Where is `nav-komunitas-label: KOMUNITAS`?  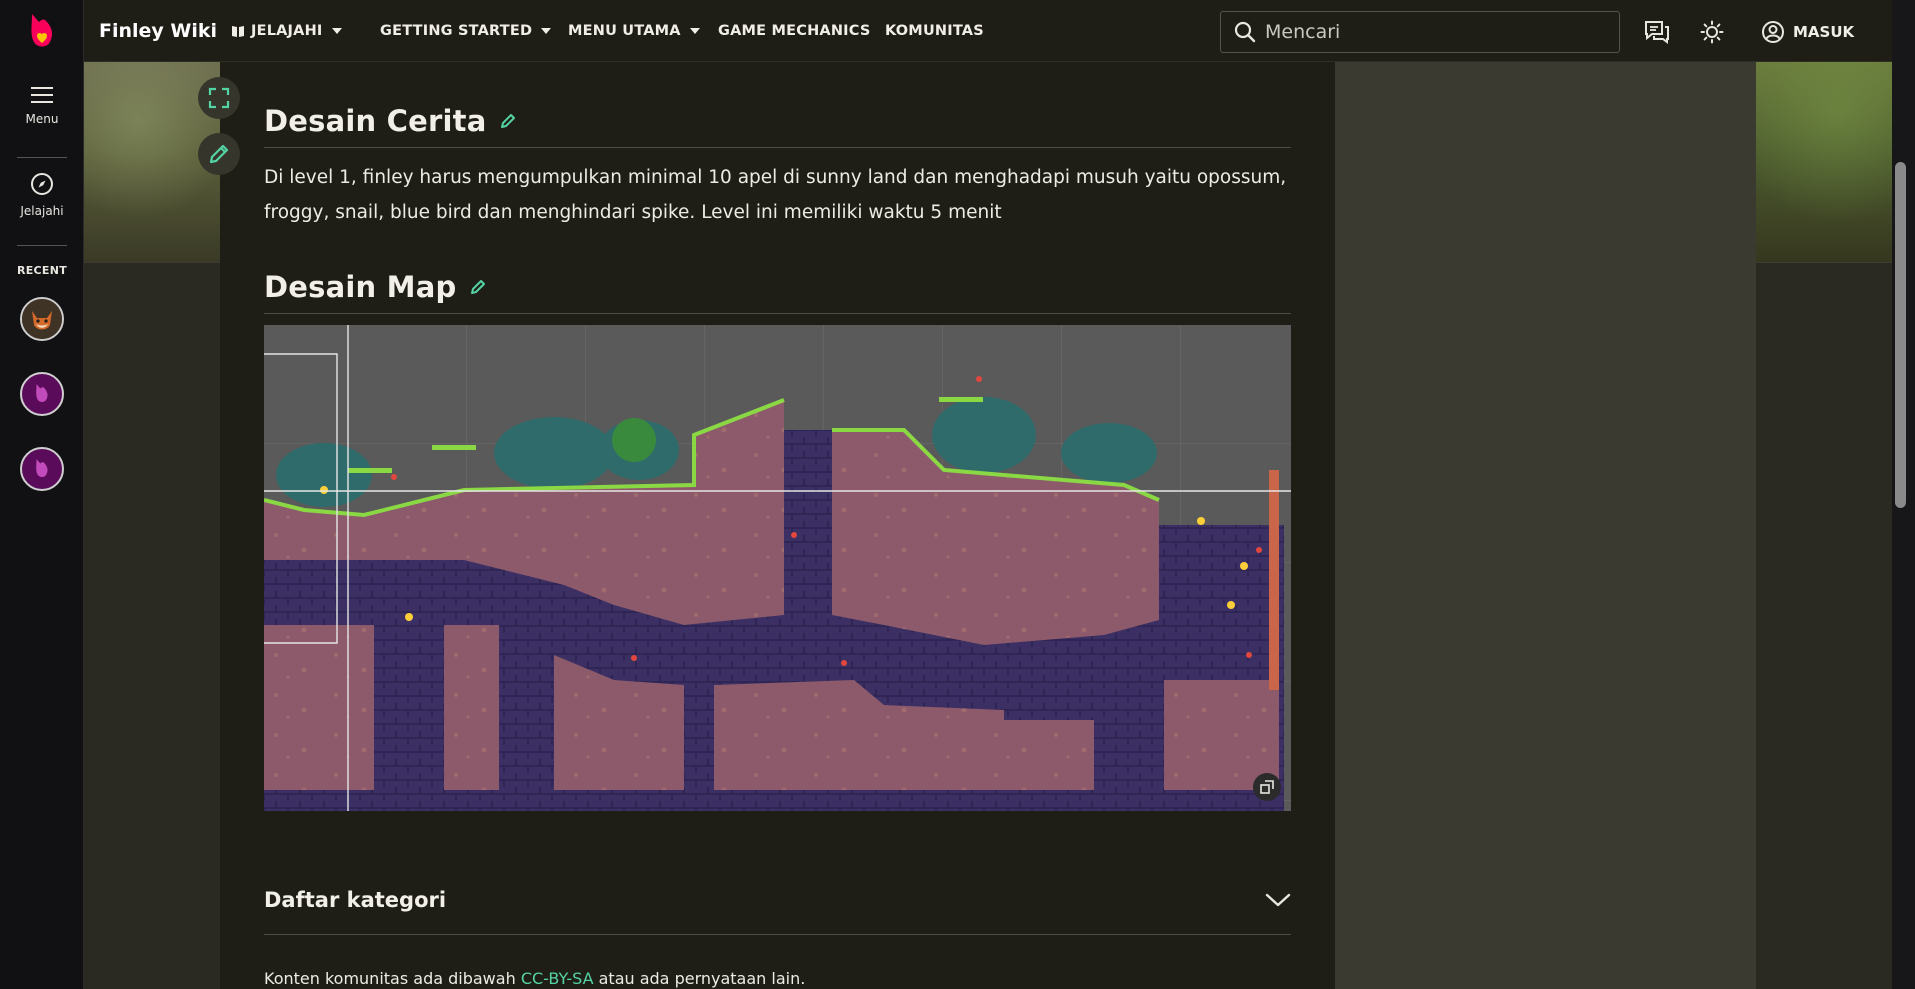
nav-komunitas-label: KOMUNITAS is located at coordinates (934, 31).